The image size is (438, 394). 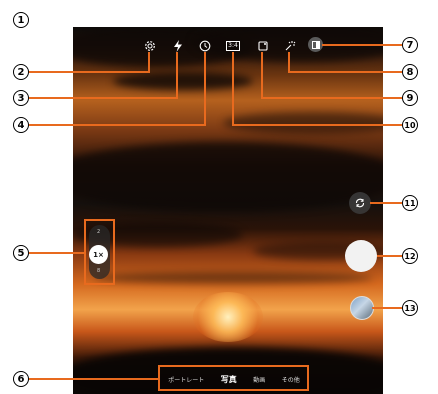 I want to click on leader-line-10-v, so click(x=233, y=89).